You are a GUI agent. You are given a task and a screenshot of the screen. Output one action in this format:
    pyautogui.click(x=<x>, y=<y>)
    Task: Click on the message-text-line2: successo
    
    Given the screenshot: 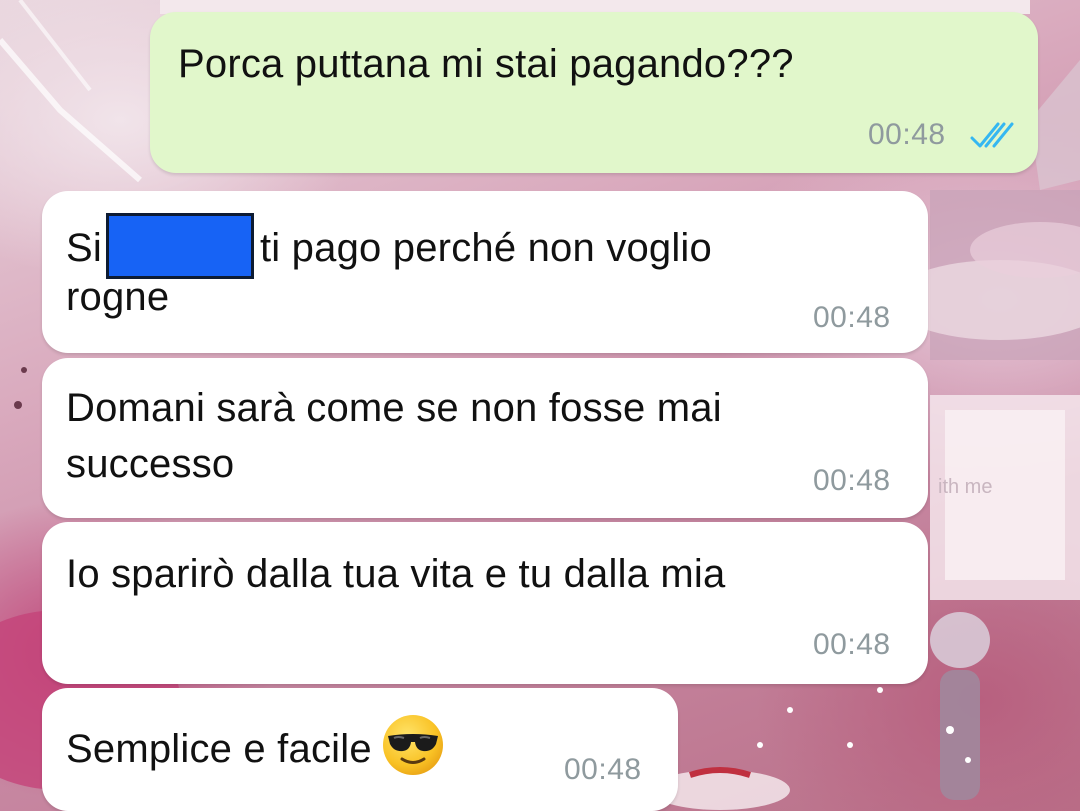 What is the action you would take?
    pyautogui.click(x=150, y=464)
    